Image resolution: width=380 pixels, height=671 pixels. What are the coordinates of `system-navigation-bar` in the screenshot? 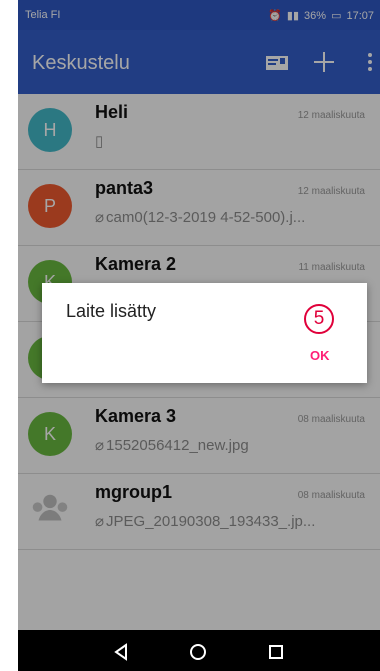 It's located at (199, 650).